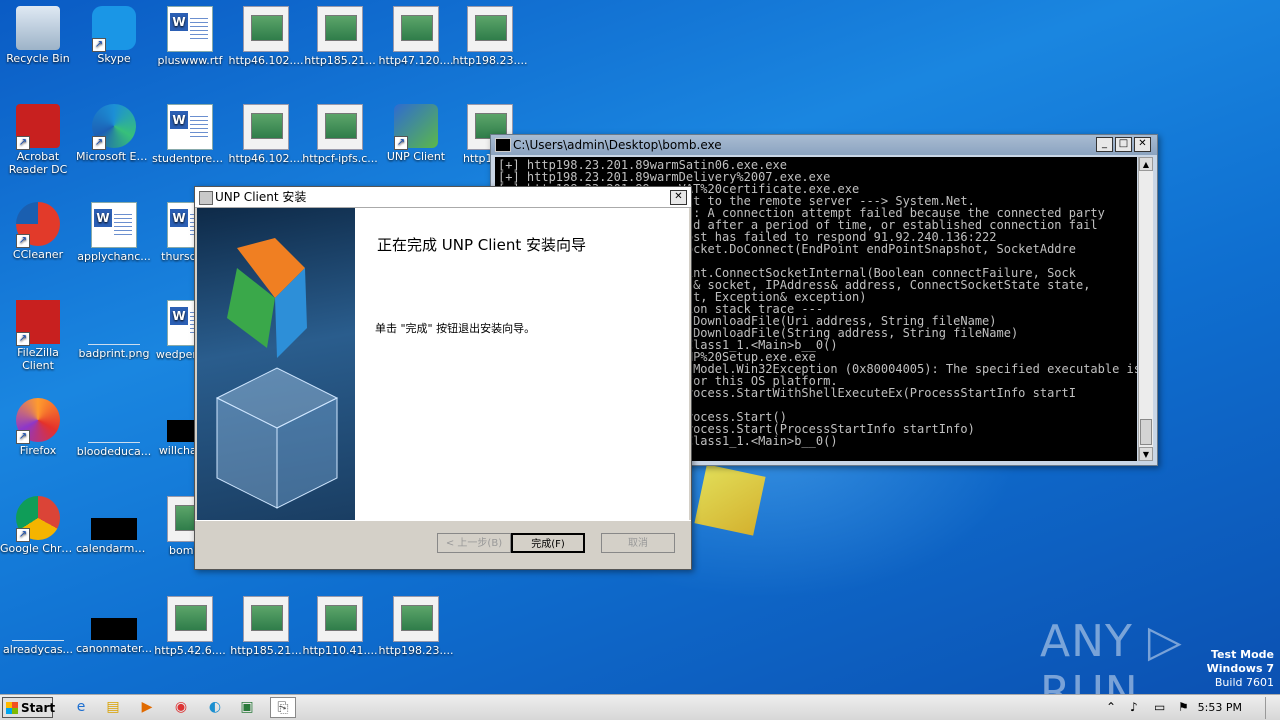 The height and width of the screenshot is (720, 1280). I want to click on watermark-line1: Test Mode, so click(1242, 654).